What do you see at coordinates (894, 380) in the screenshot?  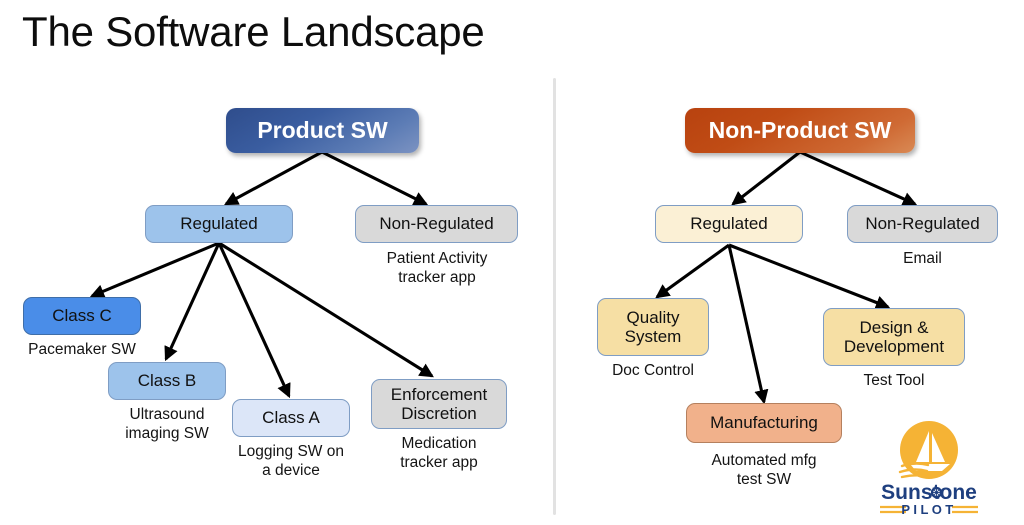 I see `caption-design-development: Test Tool` at bounding box center [894, 380].